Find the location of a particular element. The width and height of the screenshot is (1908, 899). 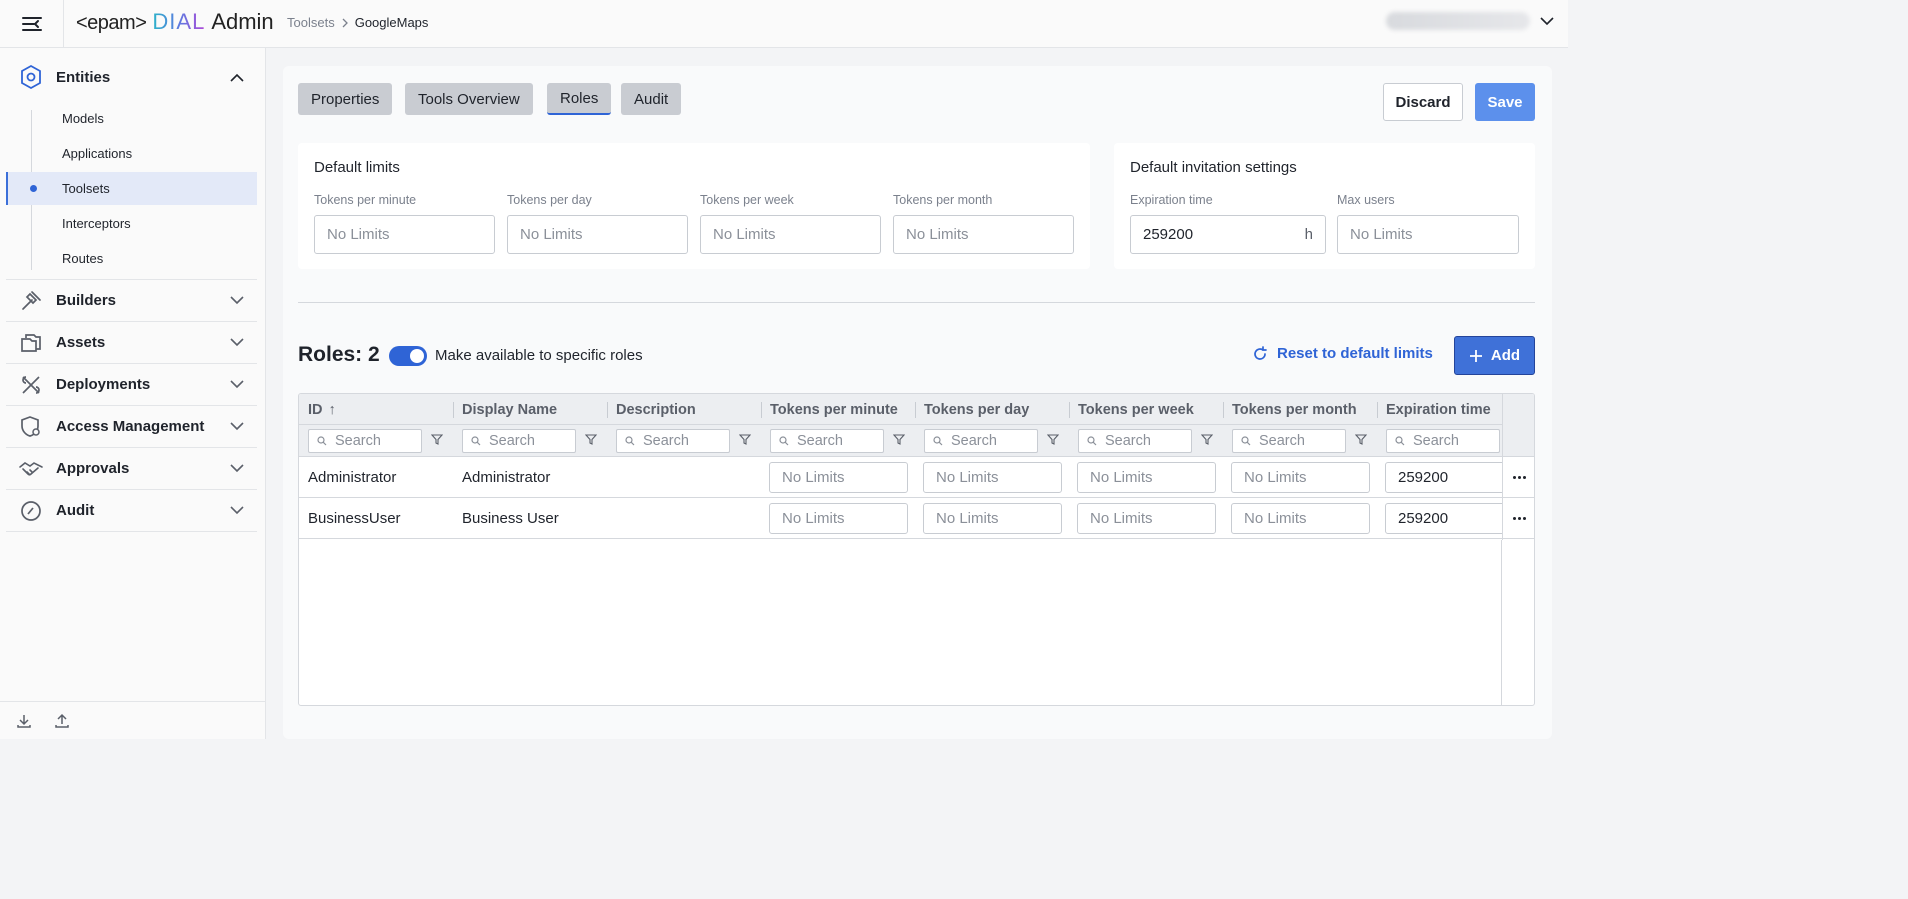

tokens-per-week-input: No Limits is located at coordinates (790, 234).